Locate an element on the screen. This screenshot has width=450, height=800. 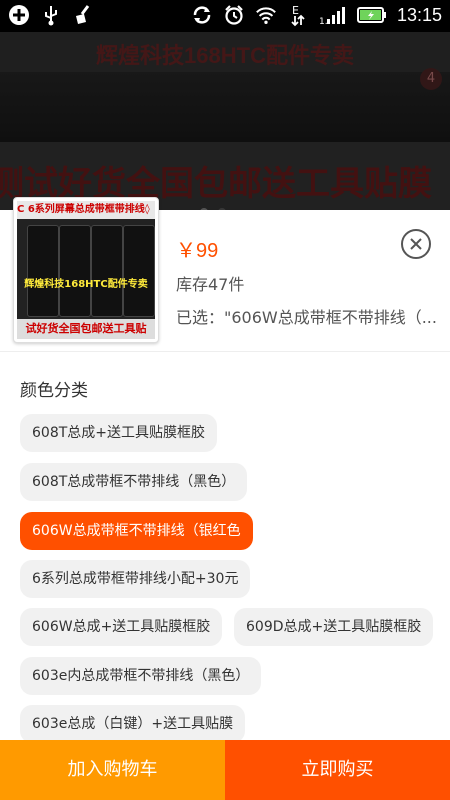
alarm-icon is located at coordinates (234, 15).